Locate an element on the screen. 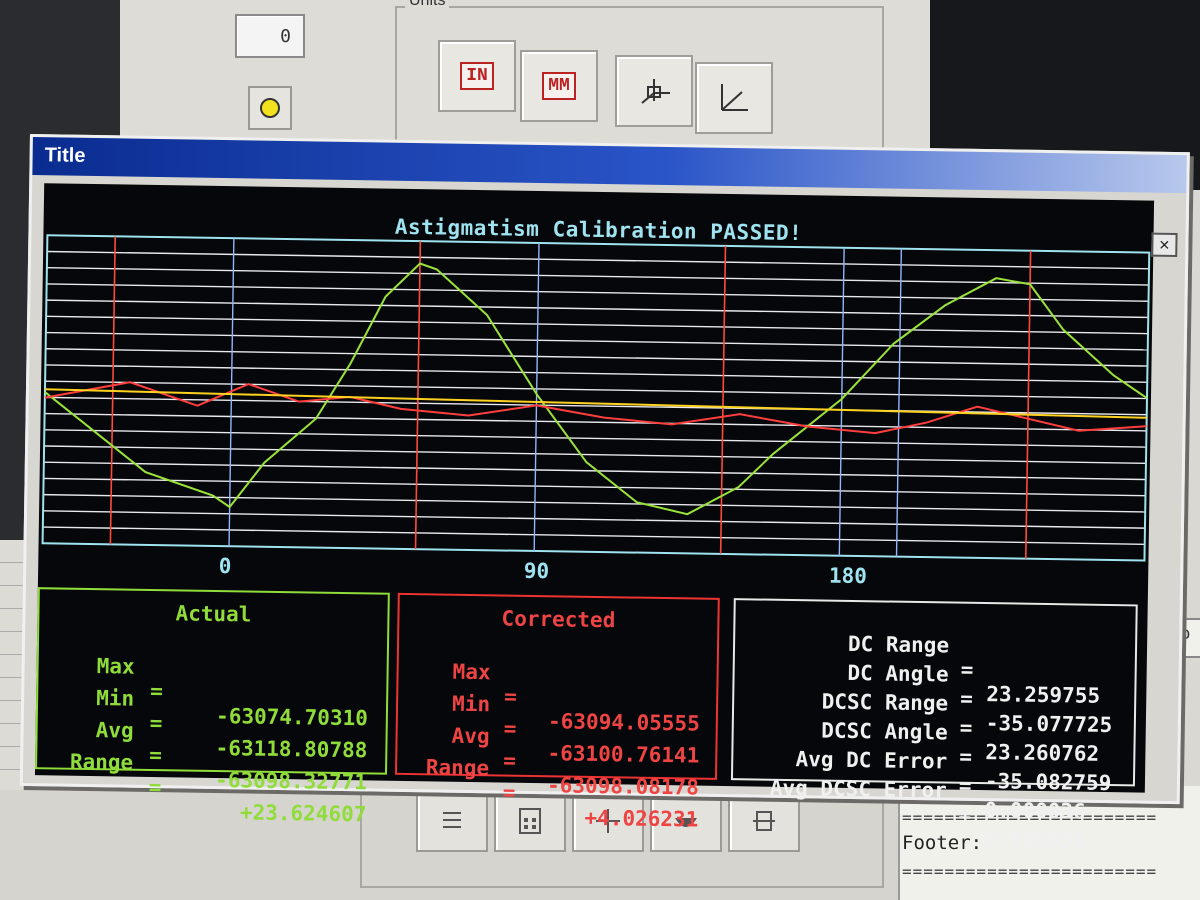  x-tick-label: 0 is located at coordinates (225, 566).